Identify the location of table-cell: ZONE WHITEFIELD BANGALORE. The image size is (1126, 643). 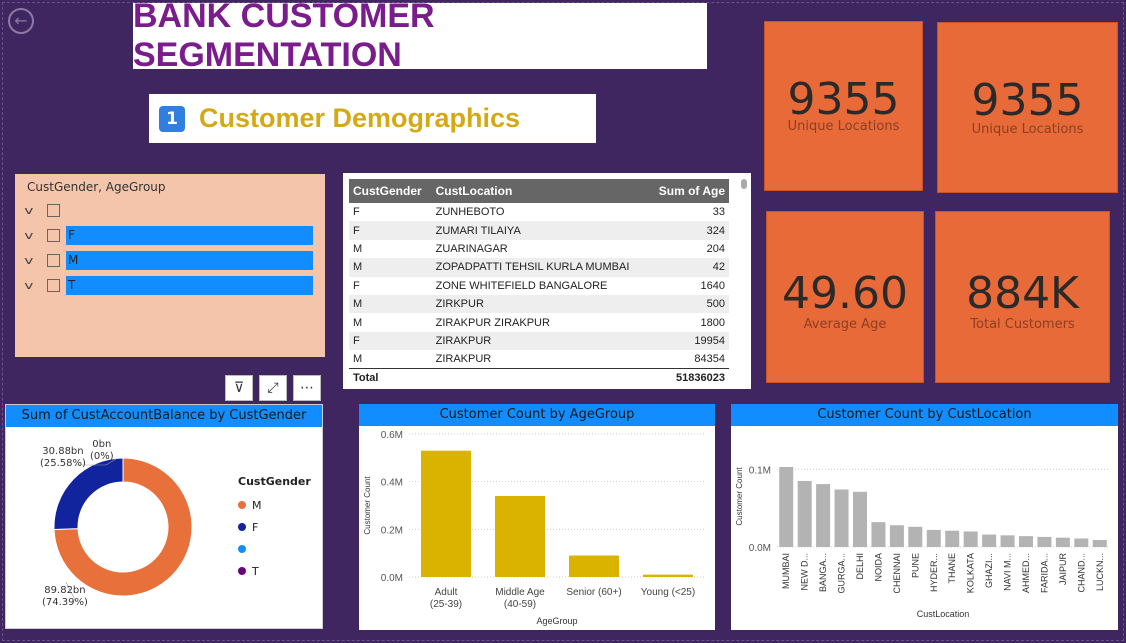
(521, 285).